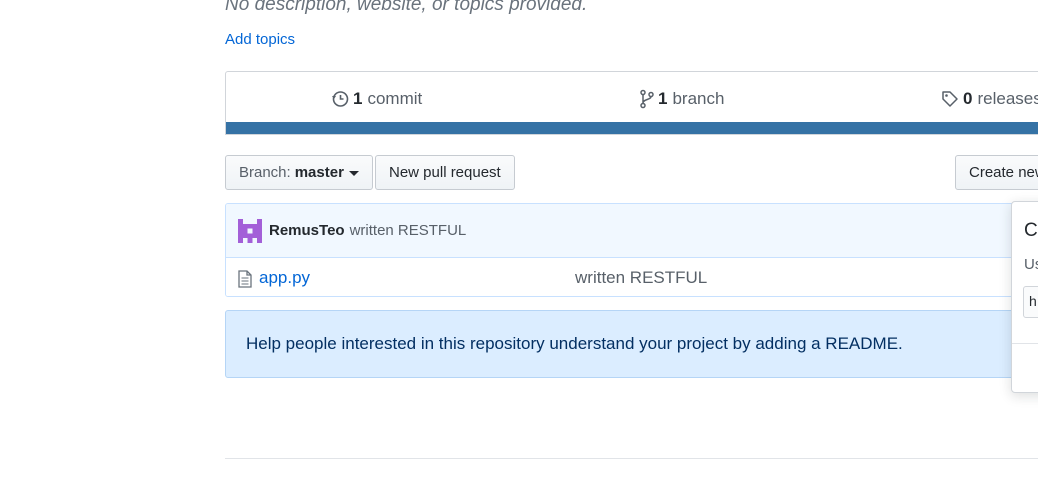 The image size is (1038, 496). Describe the element at coordinates (353, 173) in the screenshot. I see `caret-down-icon` at that location.